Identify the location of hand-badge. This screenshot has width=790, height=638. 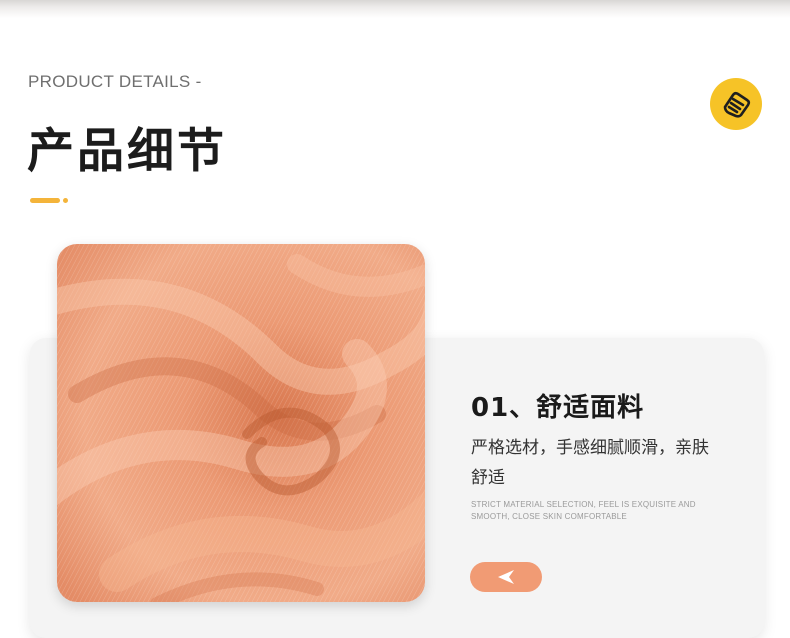
(736, 104).